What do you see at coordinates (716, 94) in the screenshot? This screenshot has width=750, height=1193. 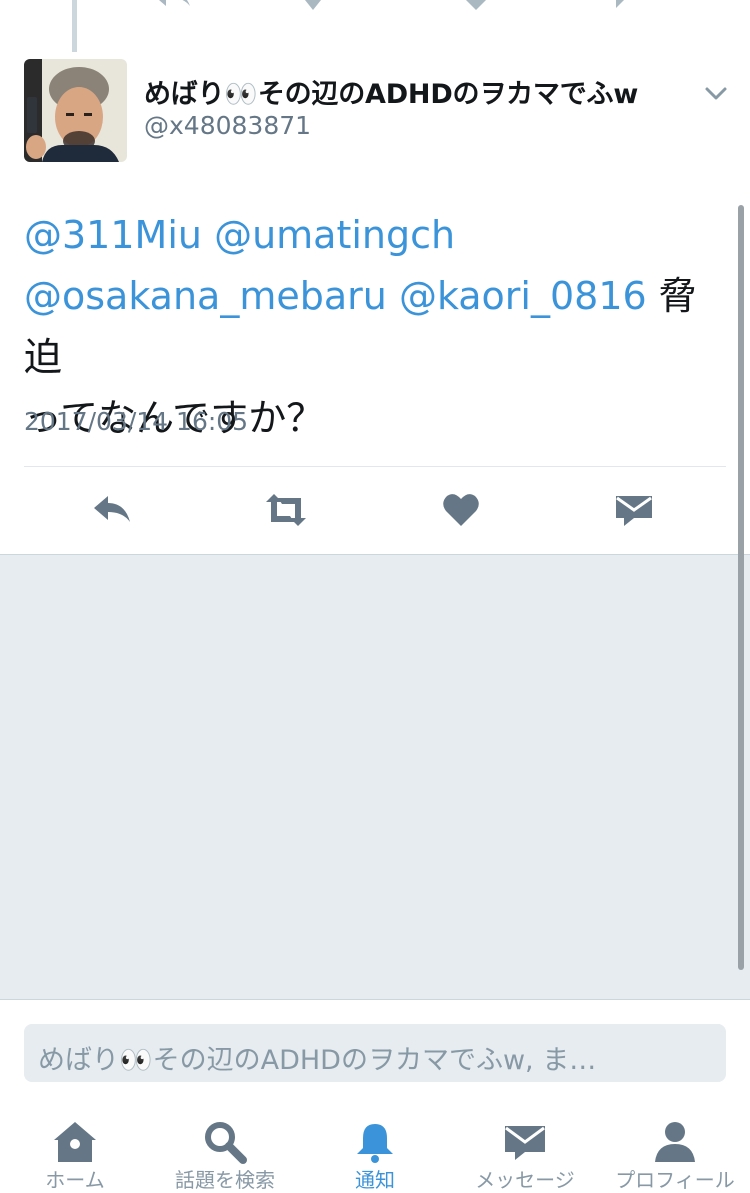 I see `chevron-down-icon` at bounding box center [716, 94].